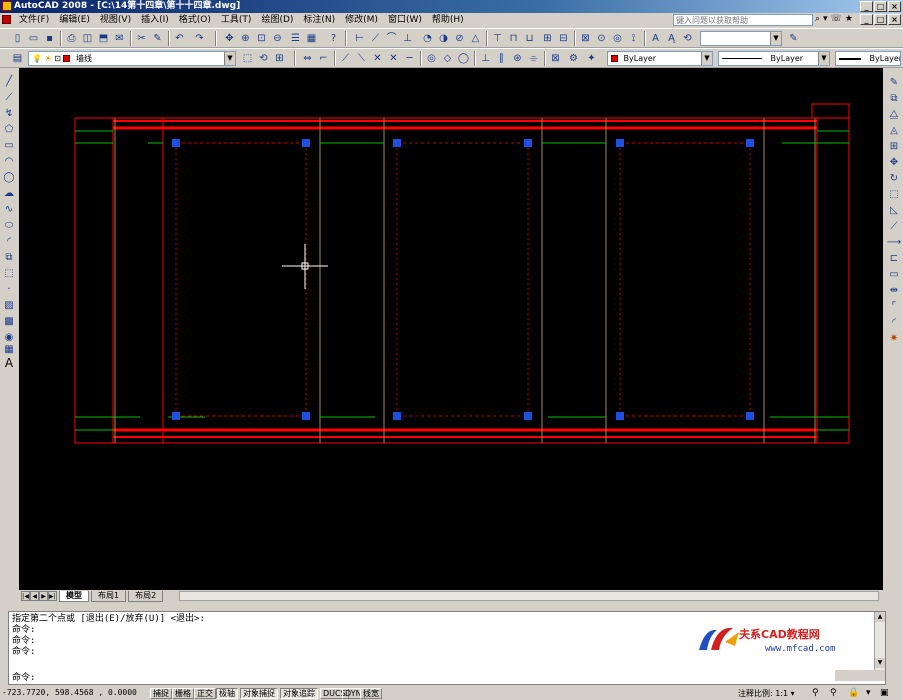 Image resolution: width=903 pixels, height=700 pixels. Describe the element at coordinates (6, 19) in the screenshot. I see `document-icon` at that location.